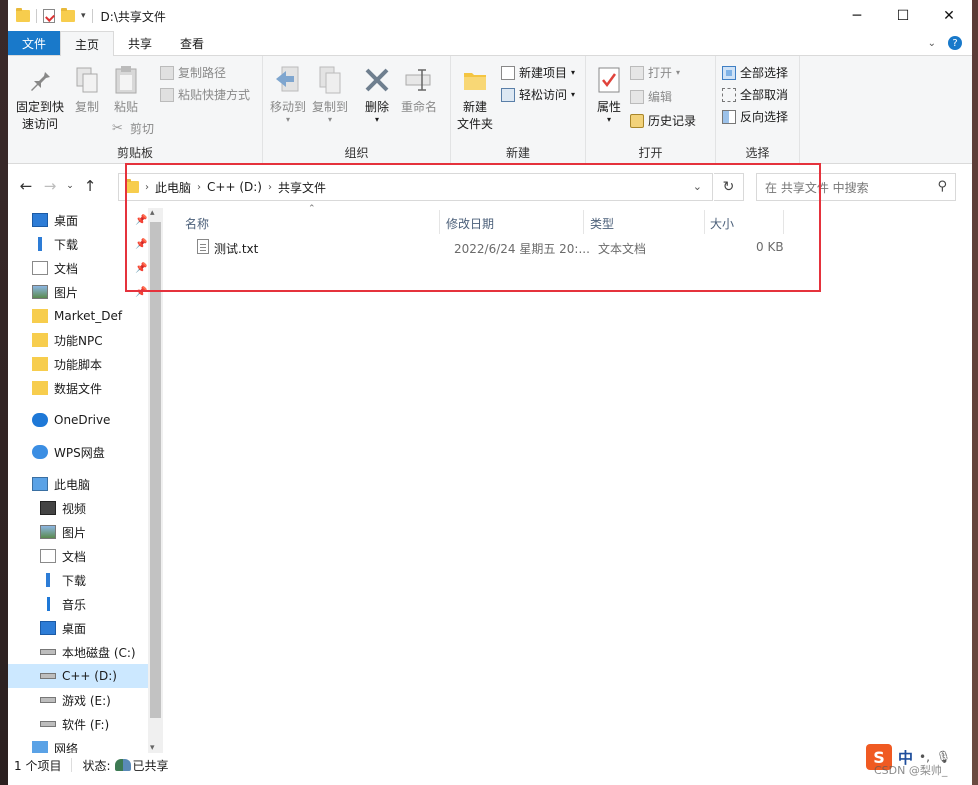 This screenshot has height=785, width=978. Describe the element at coordinates (78, 452) in the screenshot. I see `sidebar-item: WPS网盘` at that location.